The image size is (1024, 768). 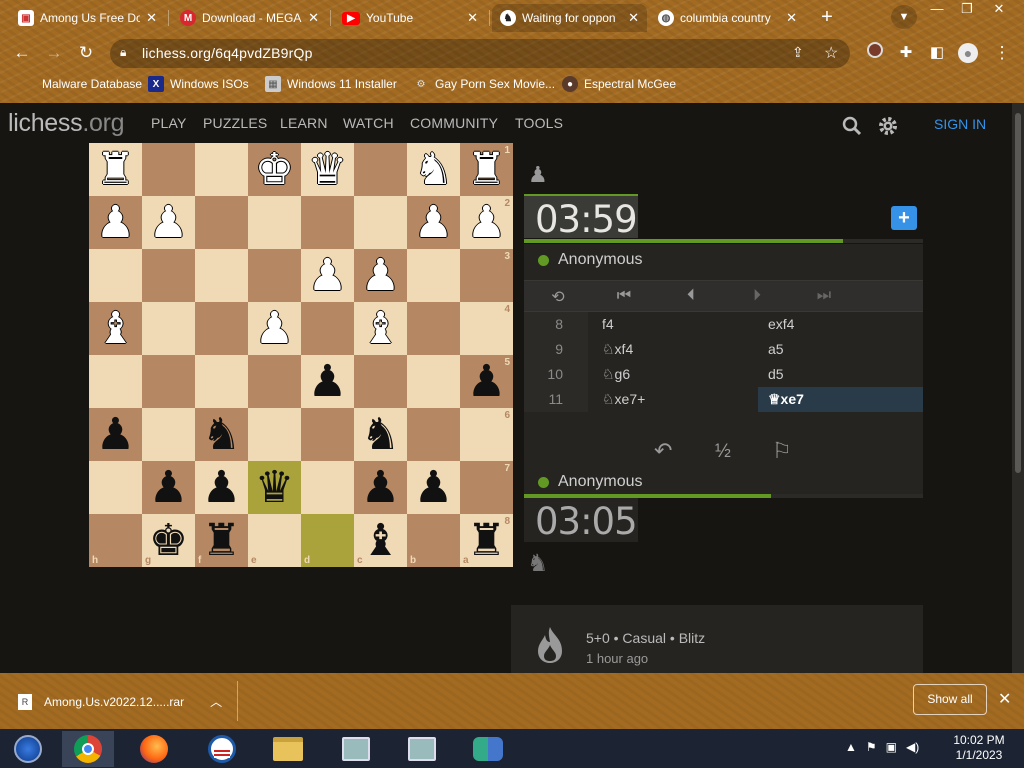 What do you see at coordinates (433, 540) in the screenshot?
I see `board-square: b` at bounding box center [433, 540].